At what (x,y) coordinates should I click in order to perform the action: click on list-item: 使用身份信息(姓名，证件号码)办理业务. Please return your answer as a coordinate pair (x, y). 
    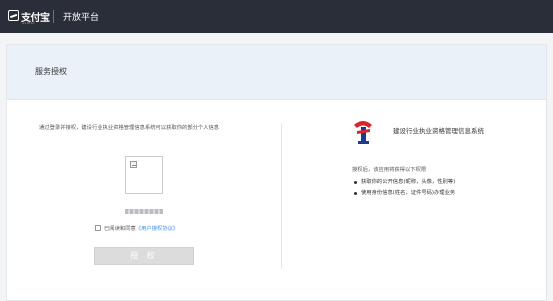
    Looking at the image, I should click on (403, 193).